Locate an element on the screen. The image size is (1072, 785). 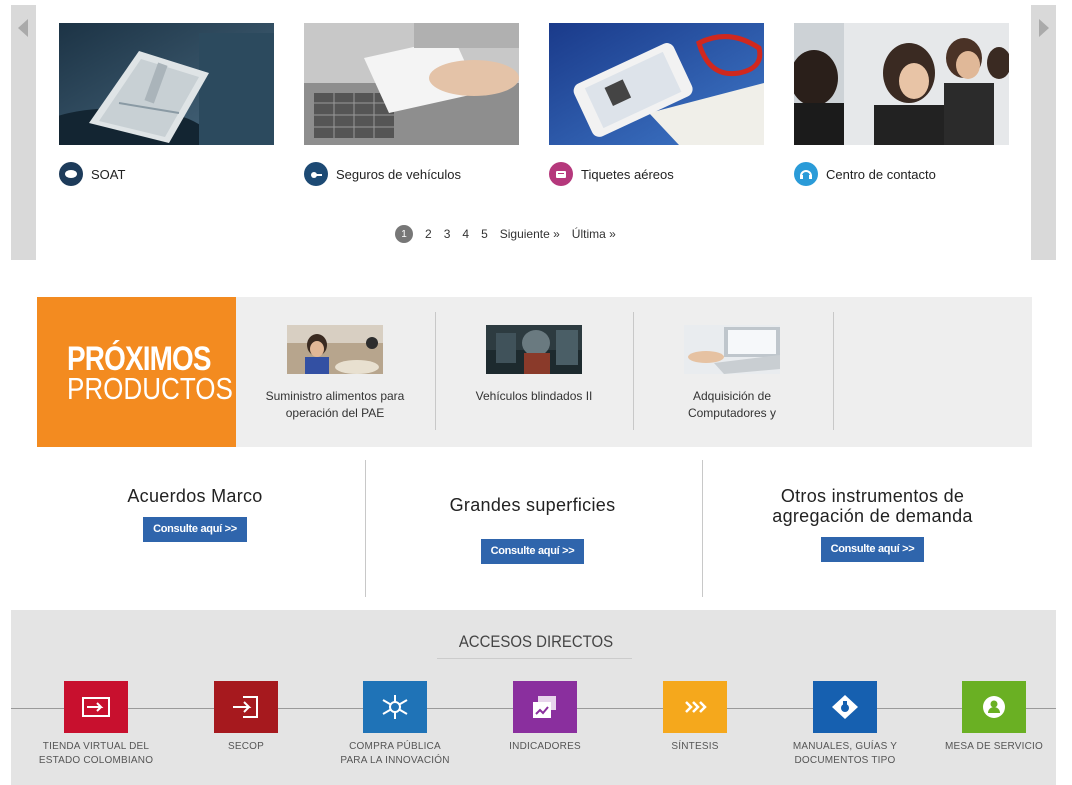
mesa-servicio-tile is located at coordinates (994, 707).